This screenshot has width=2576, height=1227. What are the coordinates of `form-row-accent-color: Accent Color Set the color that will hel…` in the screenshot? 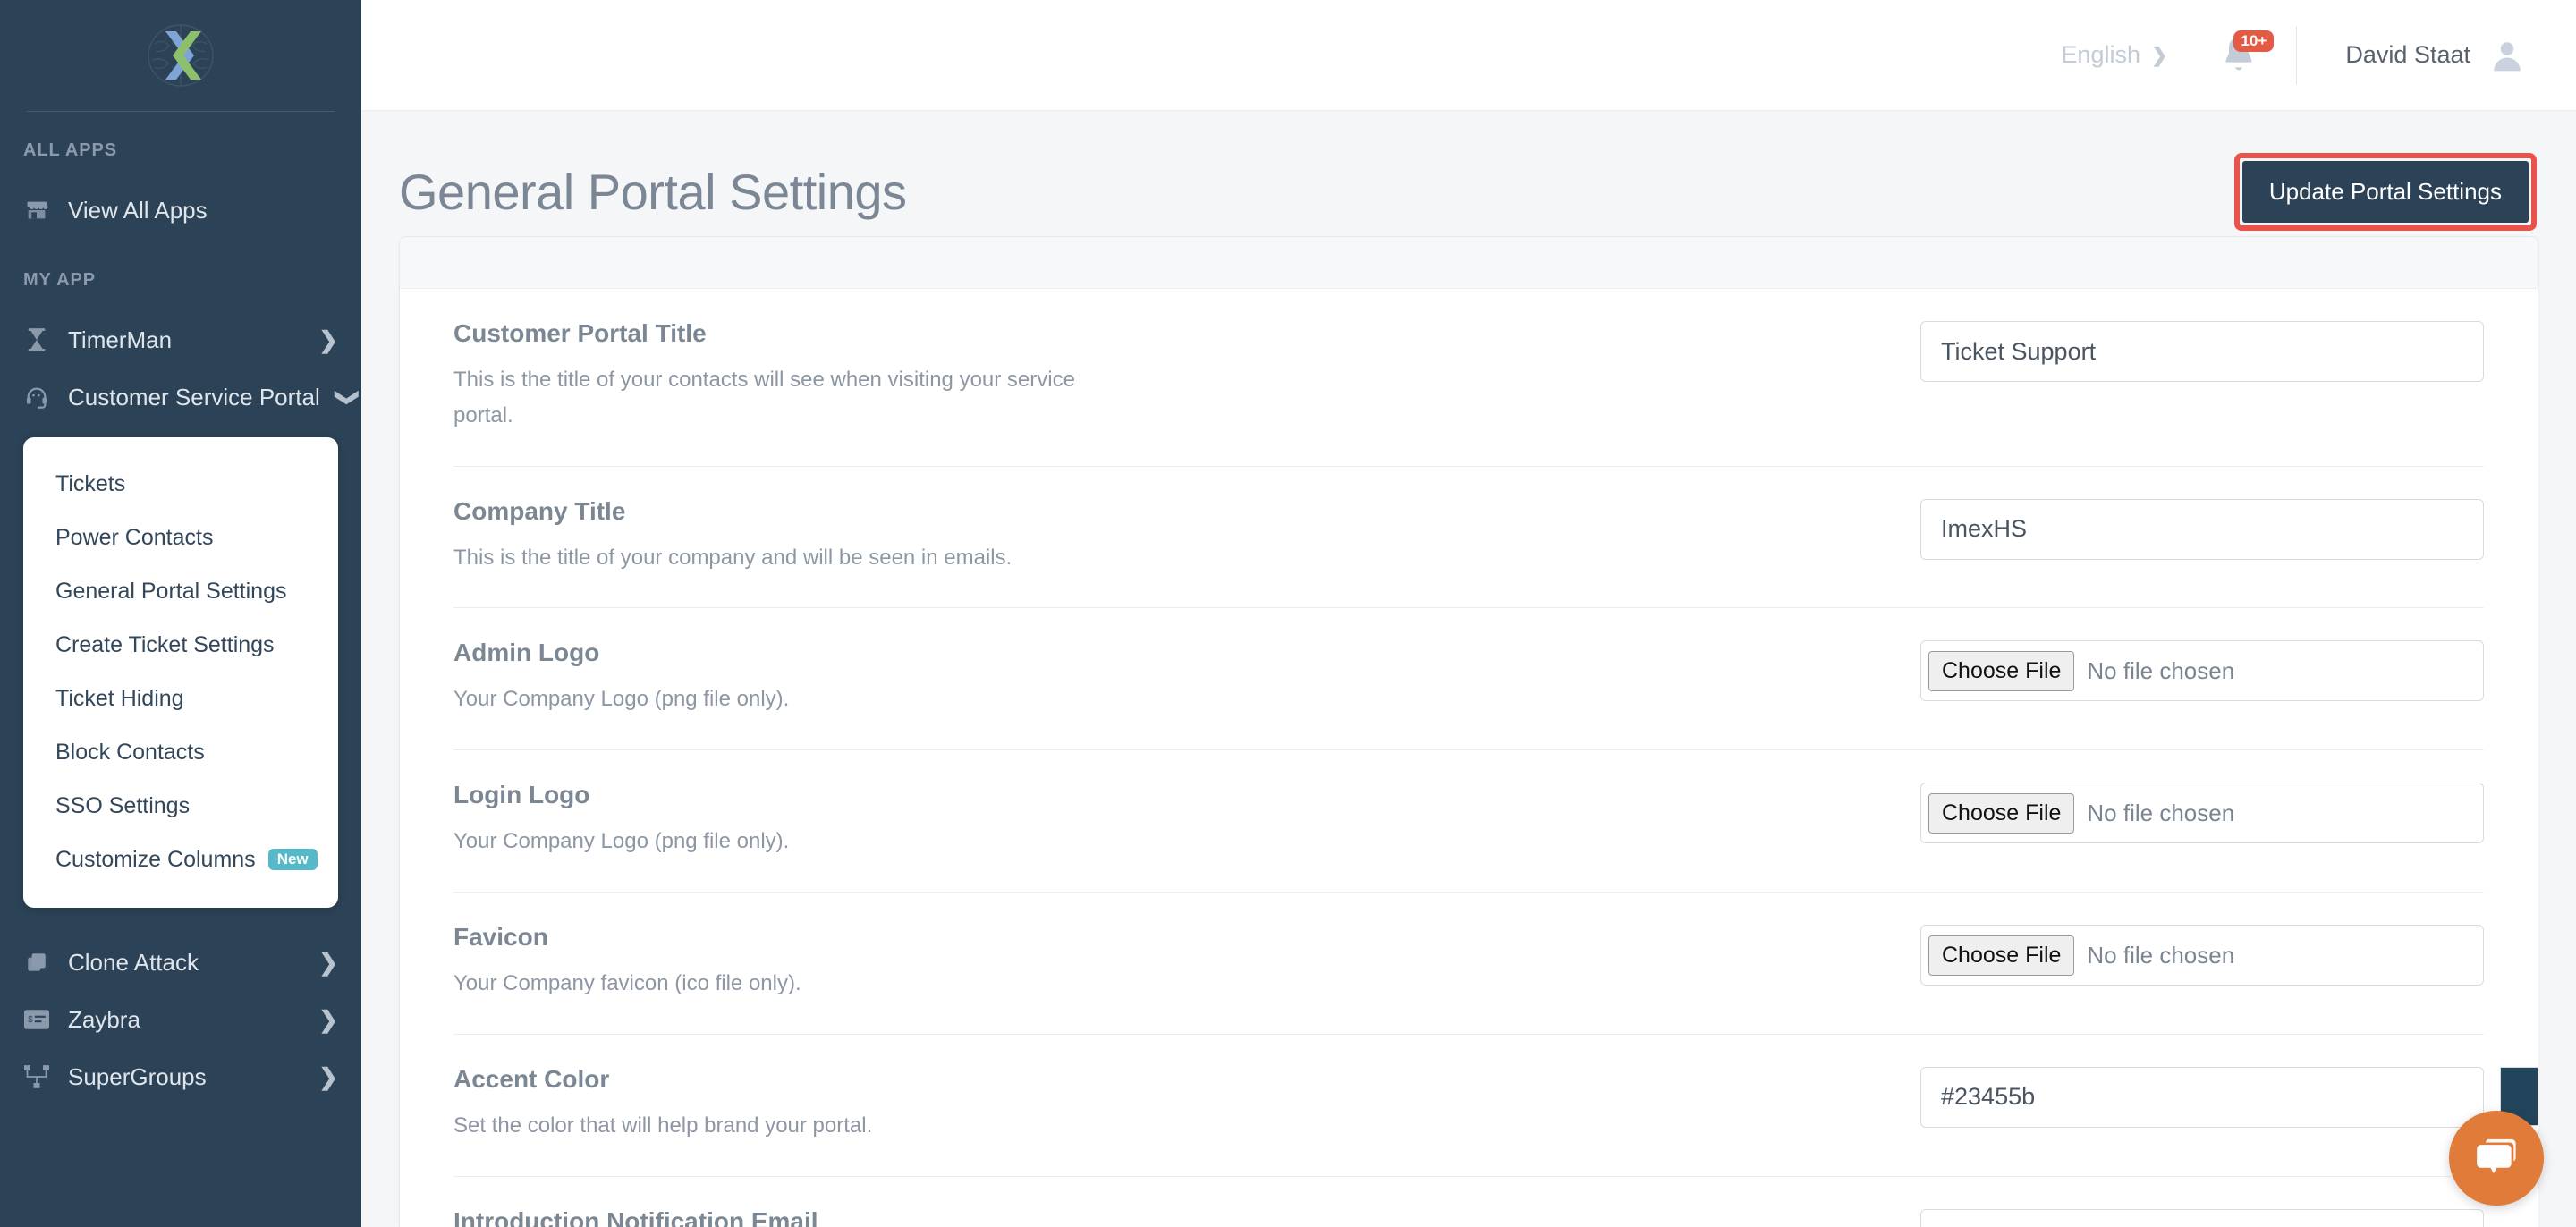 It's located at (1495, 1106).